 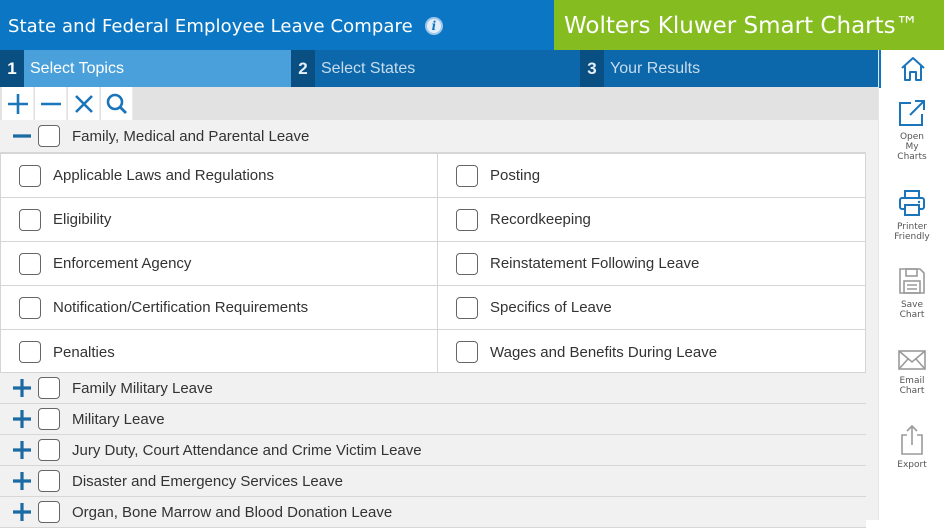 What do you see at coordinates (22, 136) in the screenshot?
I see `collapse-group-toggle` at bounding box center [22, 136].